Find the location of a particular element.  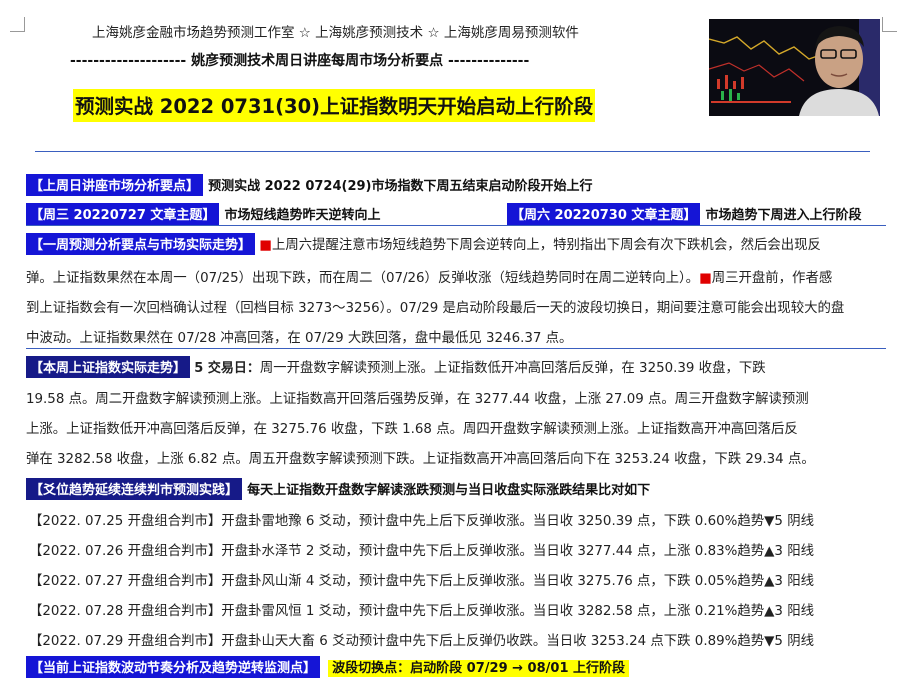

week-forecast-text-2b: 周三开盘前，作者感 is located at coordinates (772, 278).